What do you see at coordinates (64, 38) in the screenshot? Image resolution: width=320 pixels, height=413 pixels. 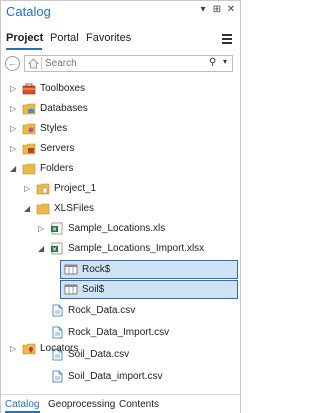 I see `tab-portal: Portal` at bounding box center [64, 38].